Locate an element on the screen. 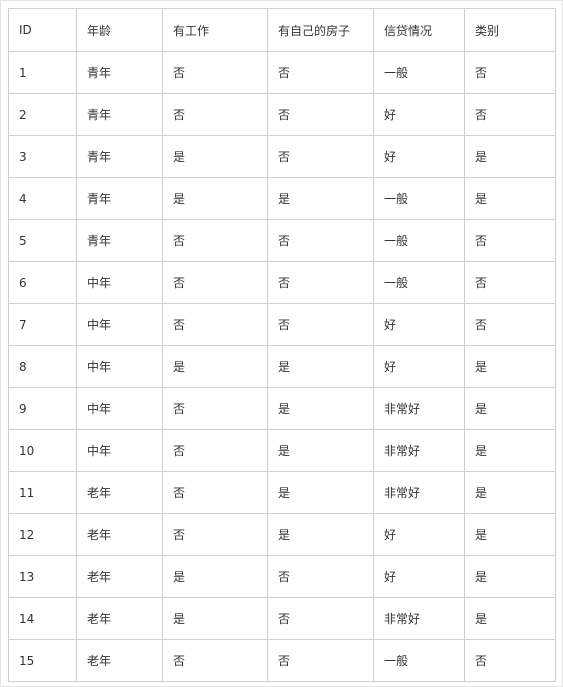 This screenshot has width=563, height=687. table-row: 8 中年是是好是 is located at coordinates (282, 366).